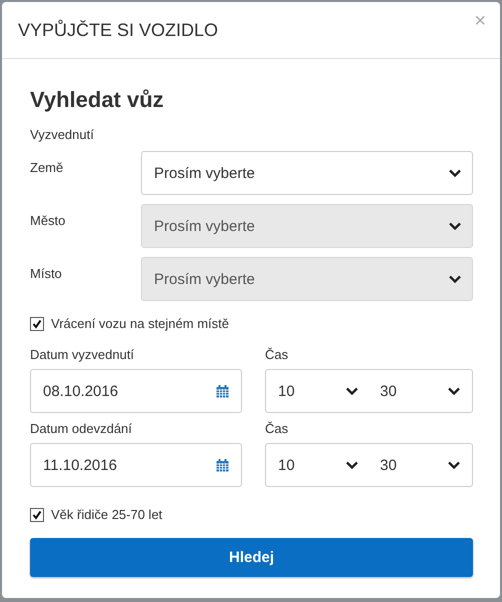  What do you see at coordinates (81, 428) in the screenshot?
I see `field-label: Datum odevzdání` at bounding box center [81, 428].